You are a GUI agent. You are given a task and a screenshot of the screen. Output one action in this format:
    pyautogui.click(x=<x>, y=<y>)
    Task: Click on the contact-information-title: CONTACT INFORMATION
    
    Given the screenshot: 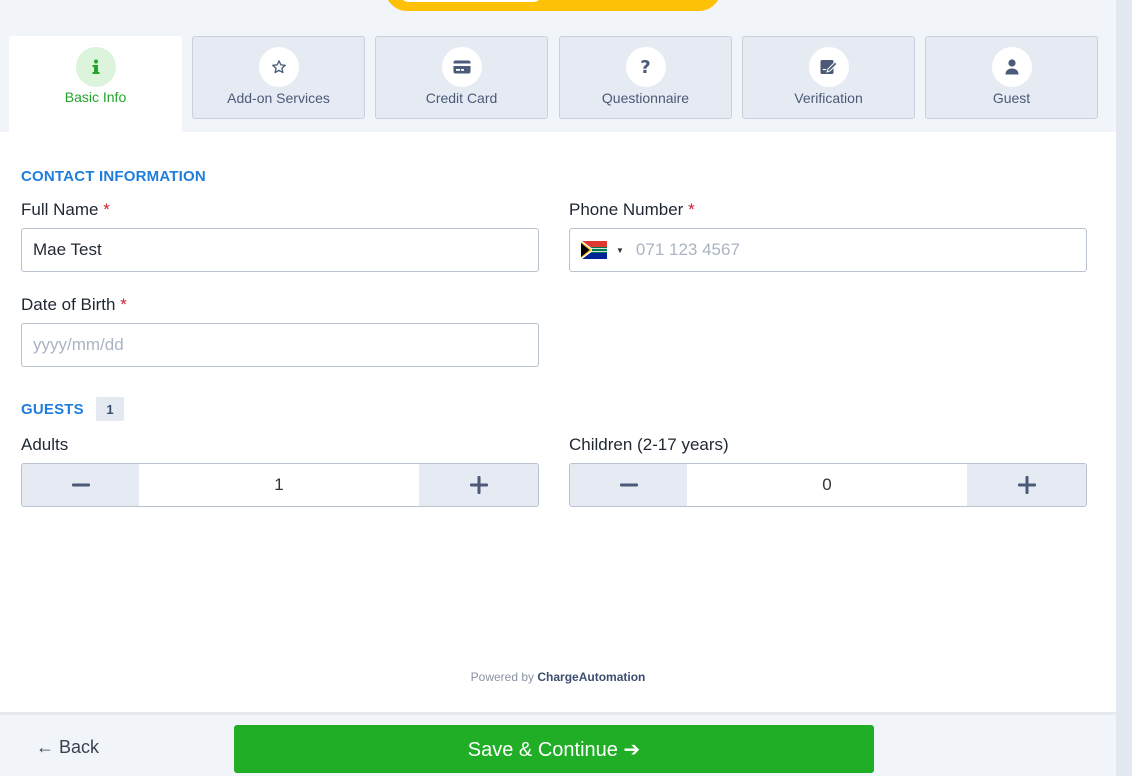 What is the action you would take?
    pyautogui.click(x=113, y=176)
    